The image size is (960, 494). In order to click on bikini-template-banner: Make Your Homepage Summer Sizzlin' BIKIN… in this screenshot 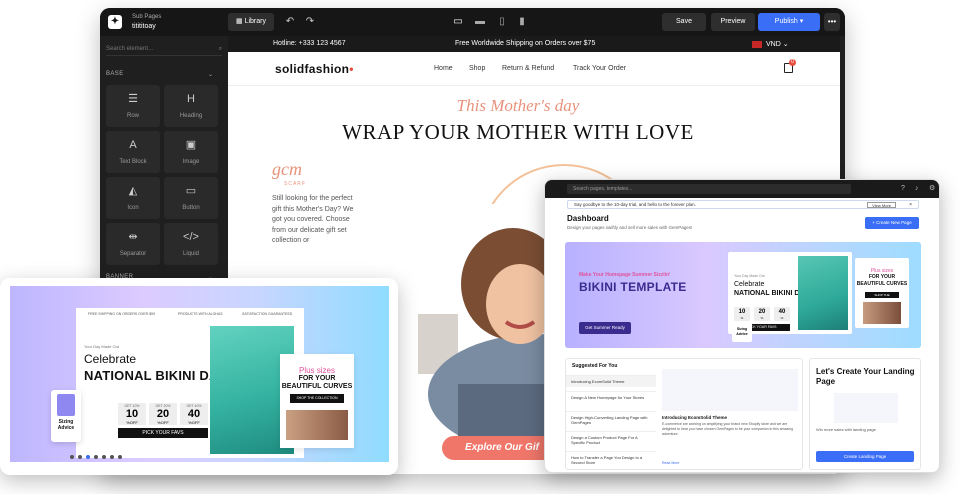, I will do `click(743, 295)`.